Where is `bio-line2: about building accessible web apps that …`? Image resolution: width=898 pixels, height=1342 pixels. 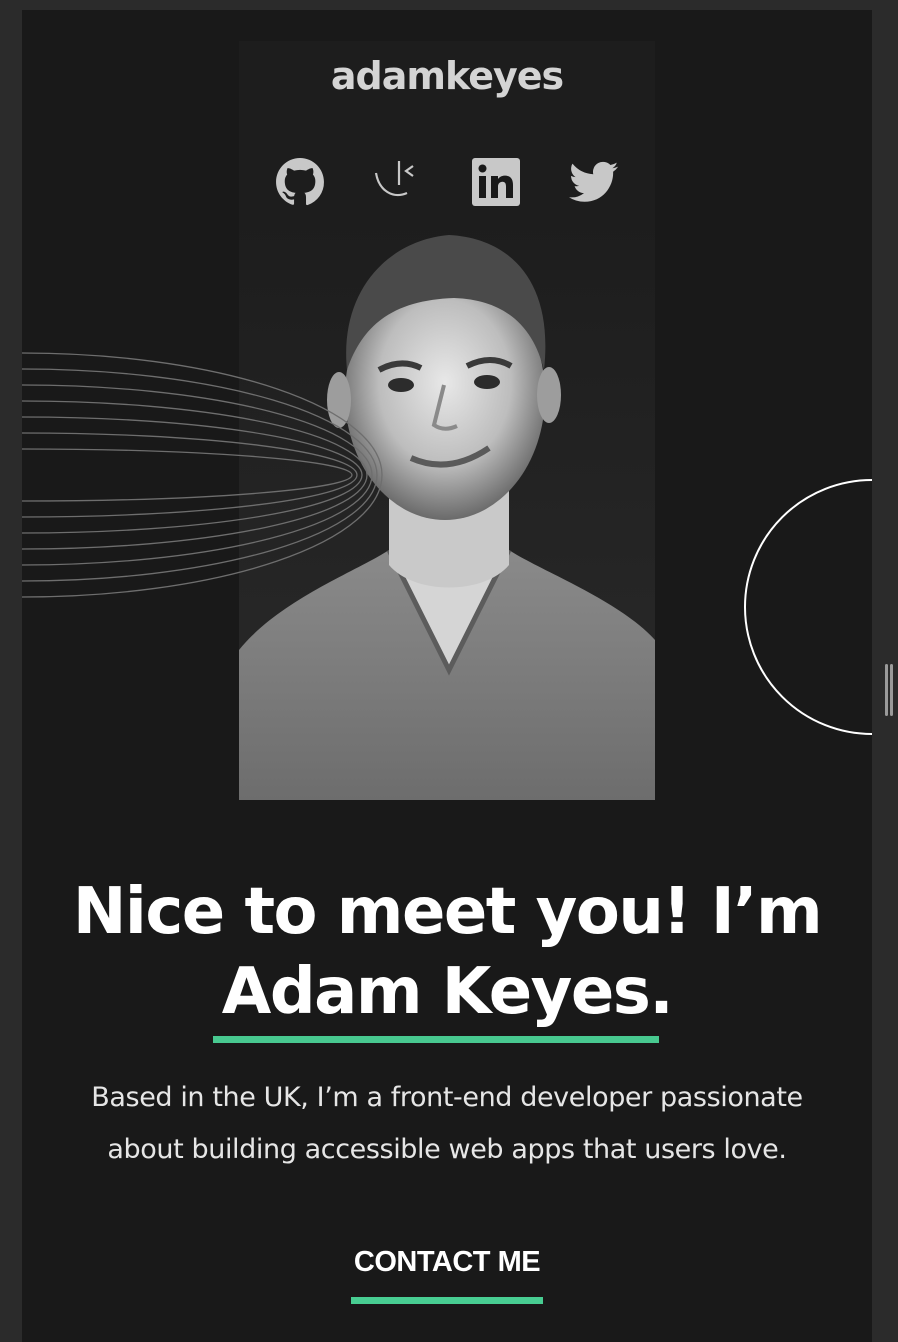 bio-line2: about building accessible web apps that … is located at coordinates (447, 1149).